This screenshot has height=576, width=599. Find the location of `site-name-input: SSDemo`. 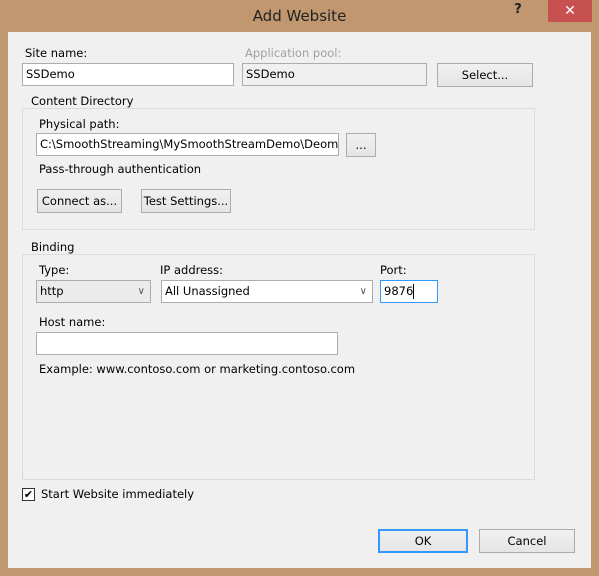

site-name-input: SSDemo is located at coordinates (128, 74).